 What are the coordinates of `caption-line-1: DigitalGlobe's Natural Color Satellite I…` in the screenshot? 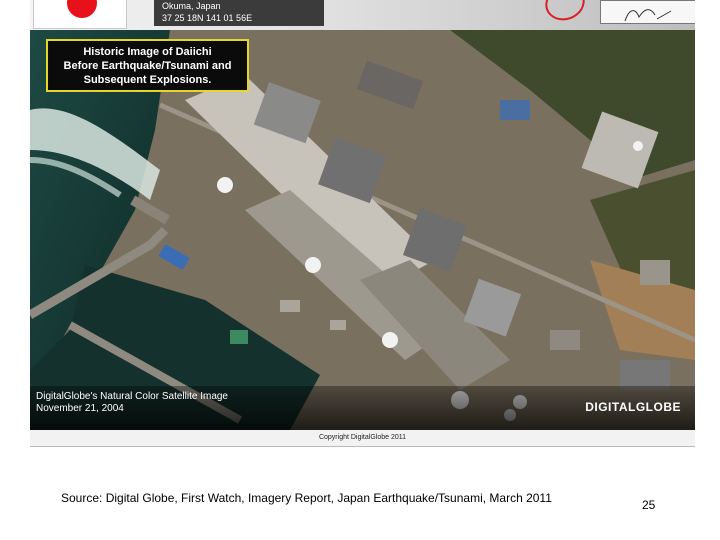 It's located at (132, 396).